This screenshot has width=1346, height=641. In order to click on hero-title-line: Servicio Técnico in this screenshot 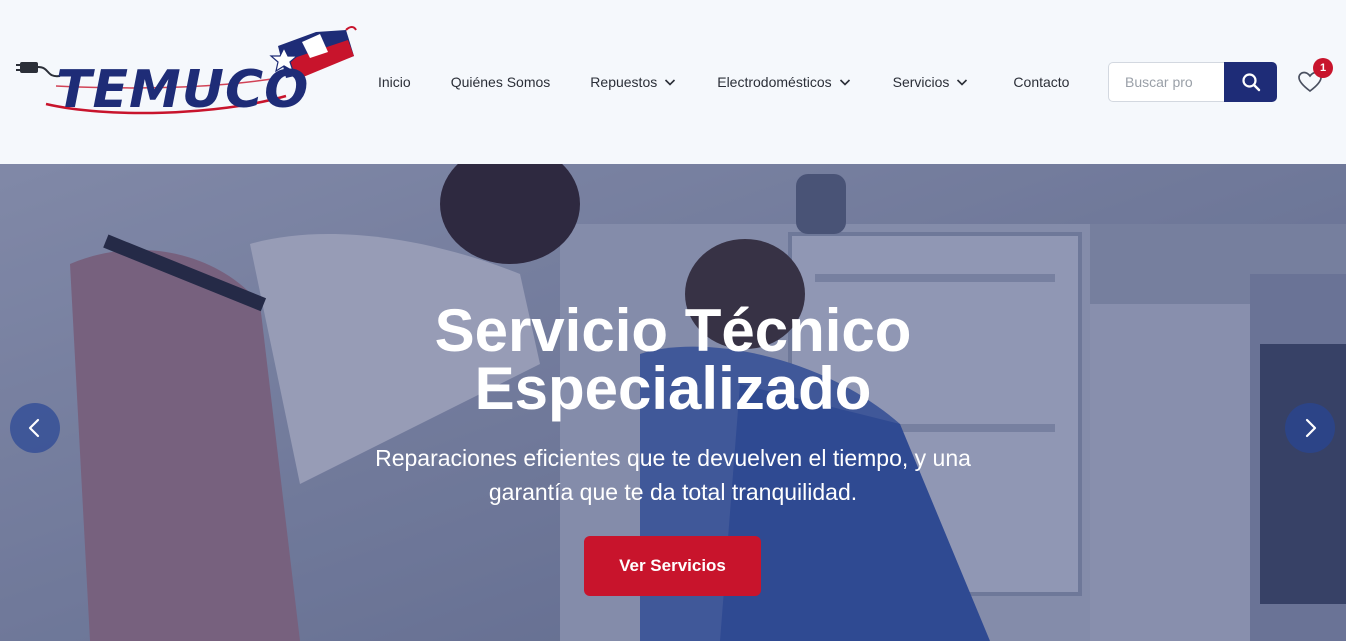, I will do `click(673, 330)`.